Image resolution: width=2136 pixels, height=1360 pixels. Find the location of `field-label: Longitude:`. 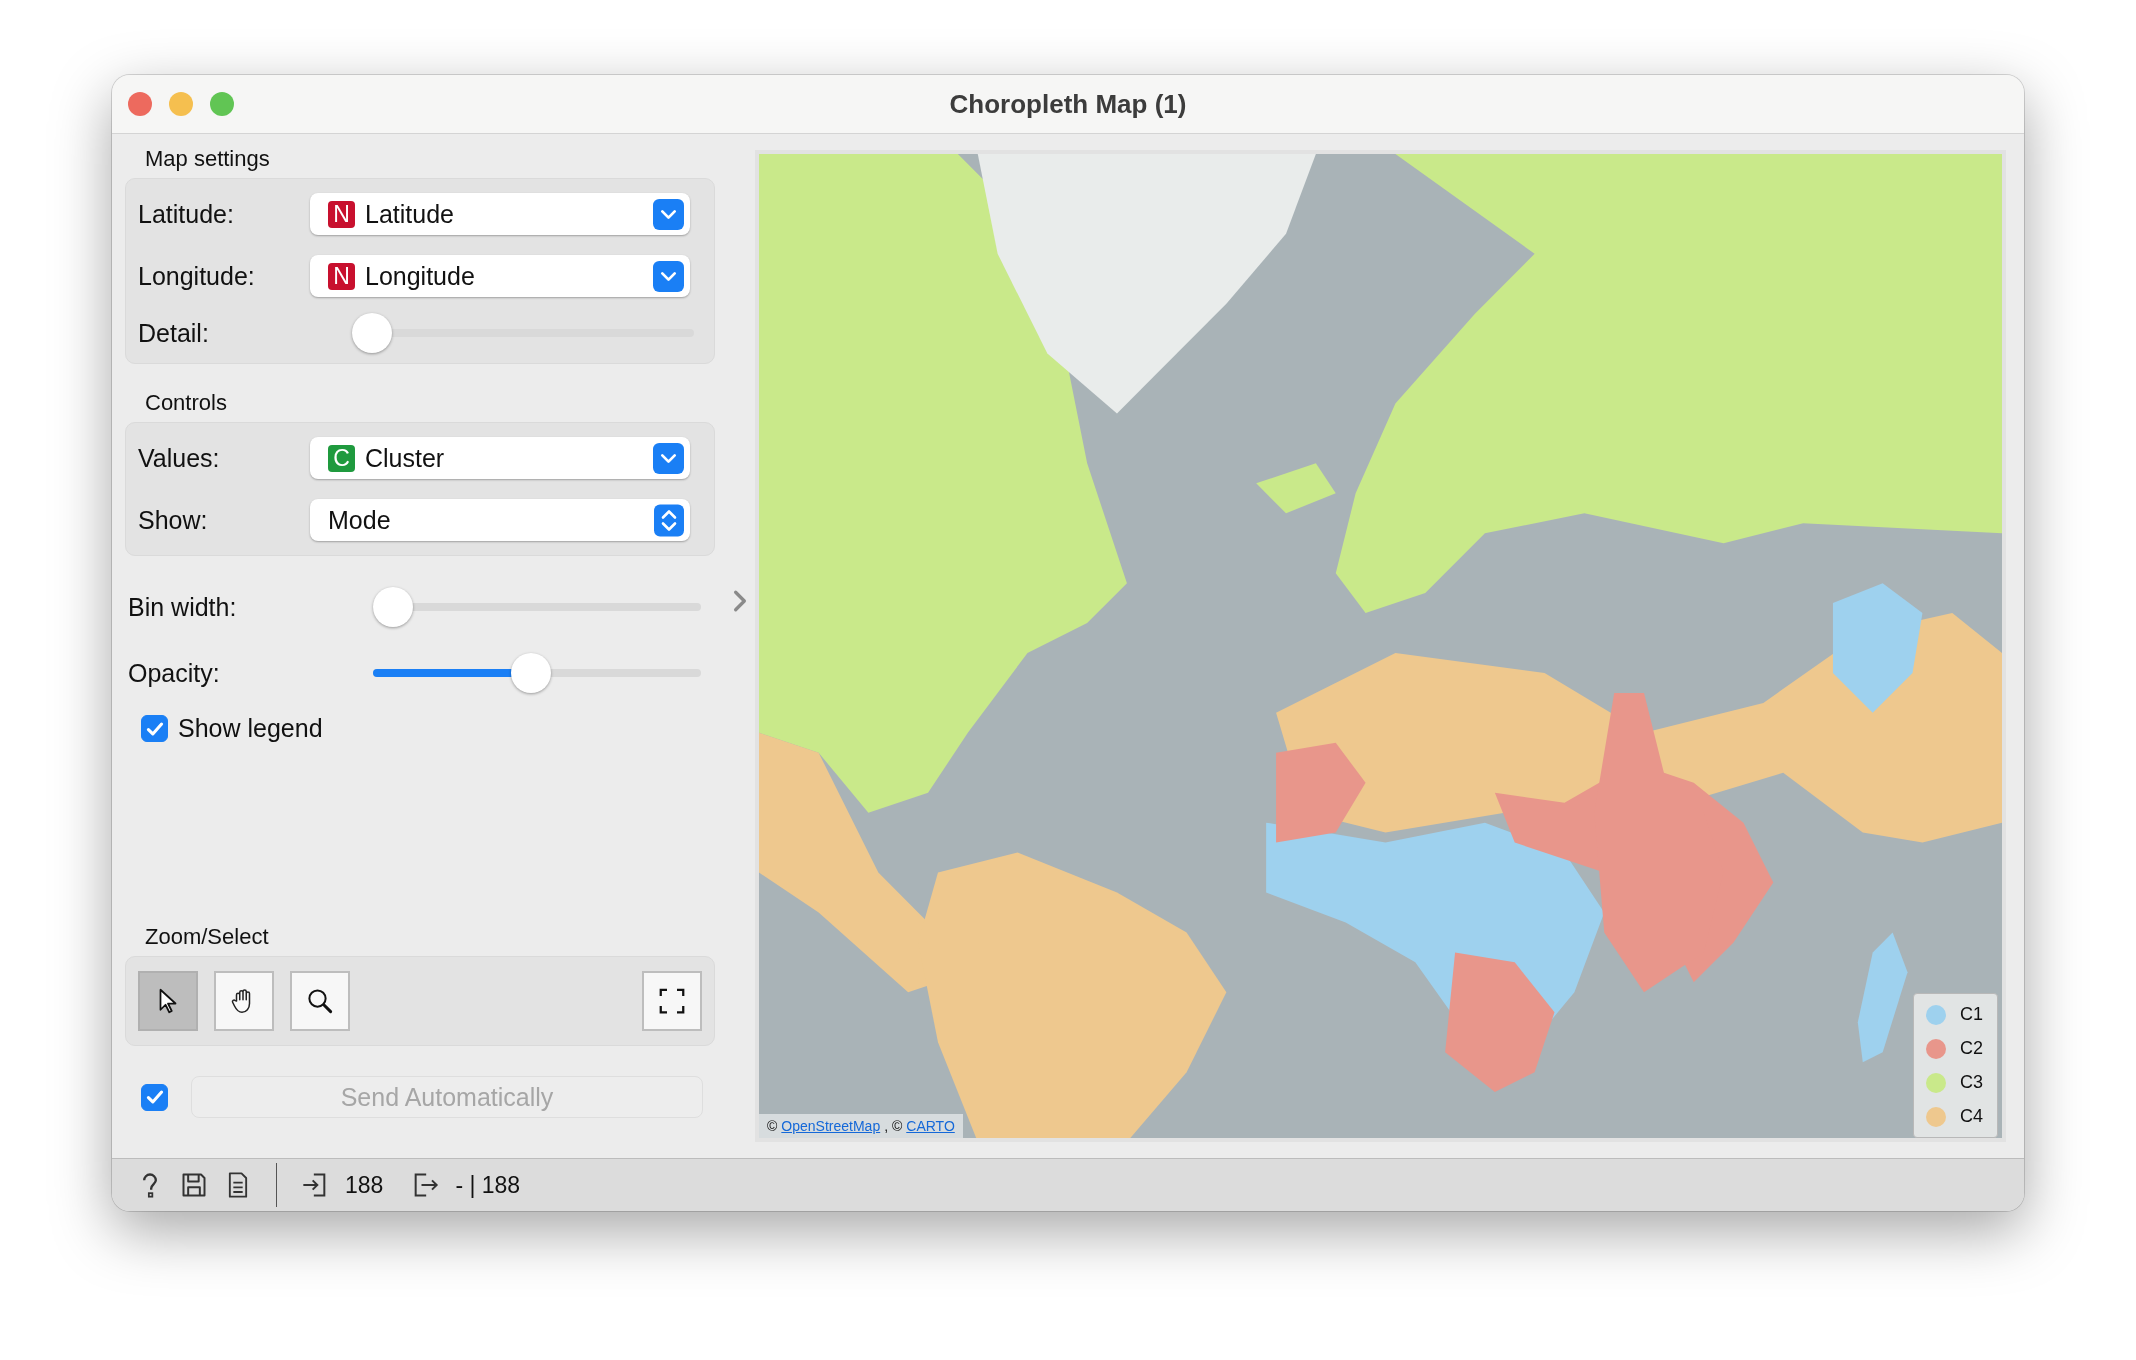

field-label: Longitude: is located at coordinates (197, 276).